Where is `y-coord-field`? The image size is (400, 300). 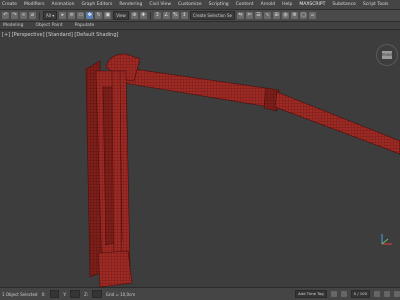
y-coord-field is located at coordinates (75, 294).